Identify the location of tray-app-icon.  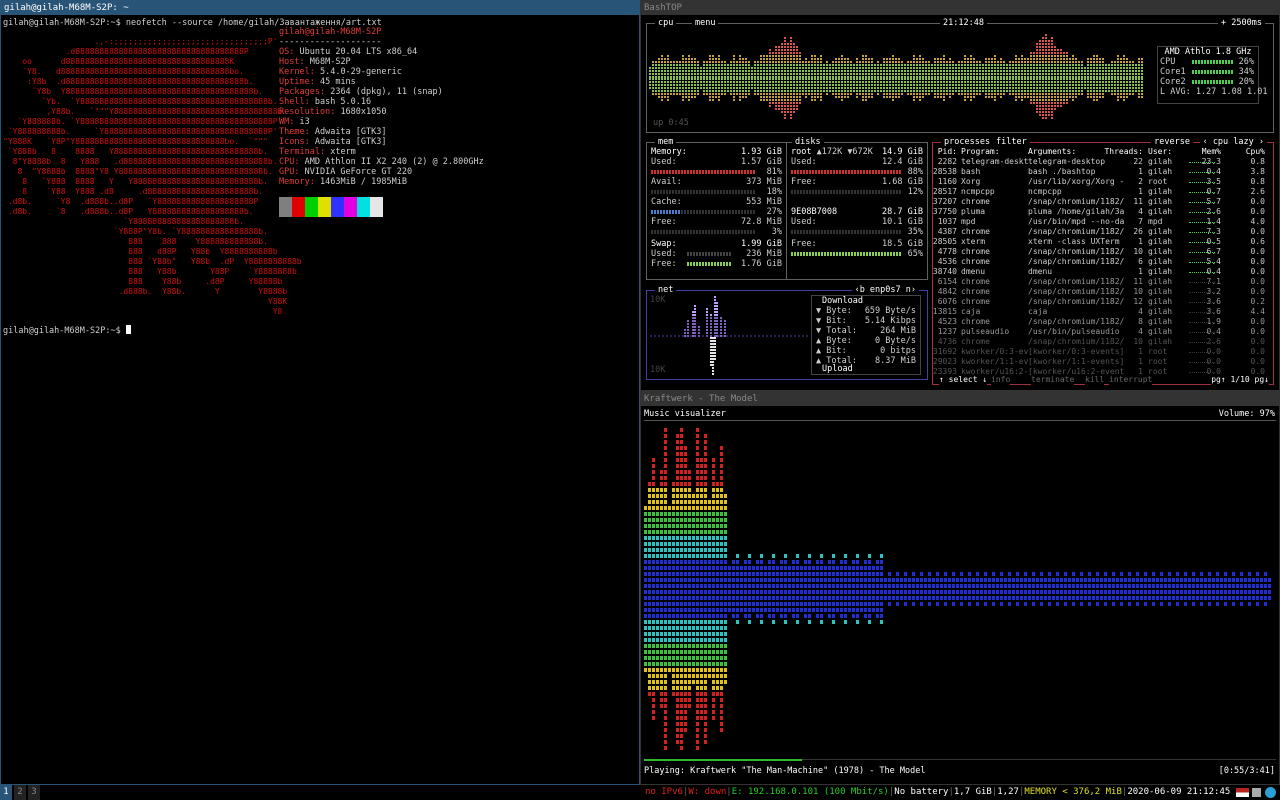
(1256, 792).